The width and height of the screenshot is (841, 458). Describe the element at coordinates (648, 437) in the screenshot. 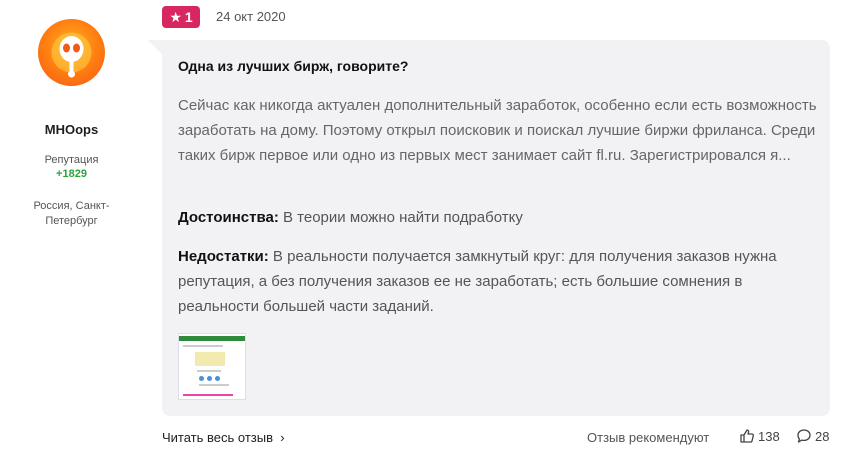

I see `recommends-label: Отзыв рекомендуют` at that location.